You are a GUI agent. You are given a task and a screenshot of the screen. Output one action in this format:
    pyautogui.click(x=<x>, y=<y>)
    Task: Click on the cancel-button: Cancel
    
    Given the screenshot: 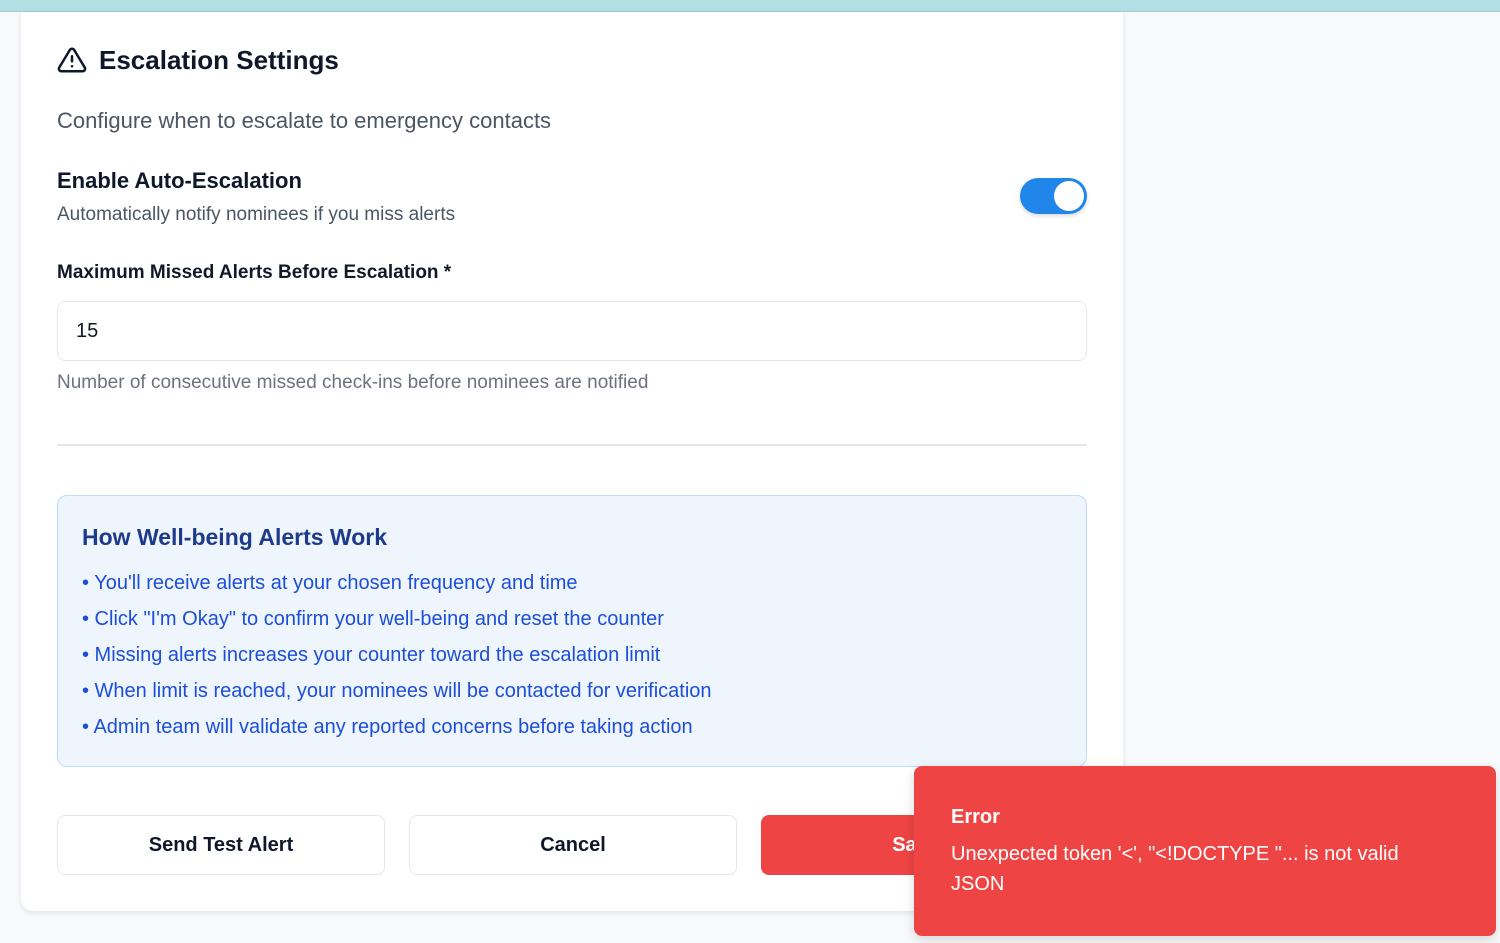 What is the action you would take?
    pyautogui.click(x=573, y=845)
    